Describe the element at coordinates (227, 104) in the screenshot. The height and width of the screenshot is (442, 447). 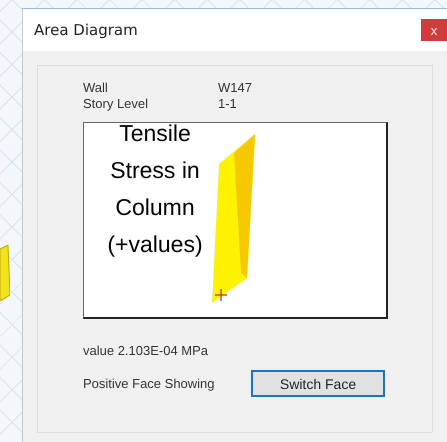
I see `field-value: 1-1` at that location.